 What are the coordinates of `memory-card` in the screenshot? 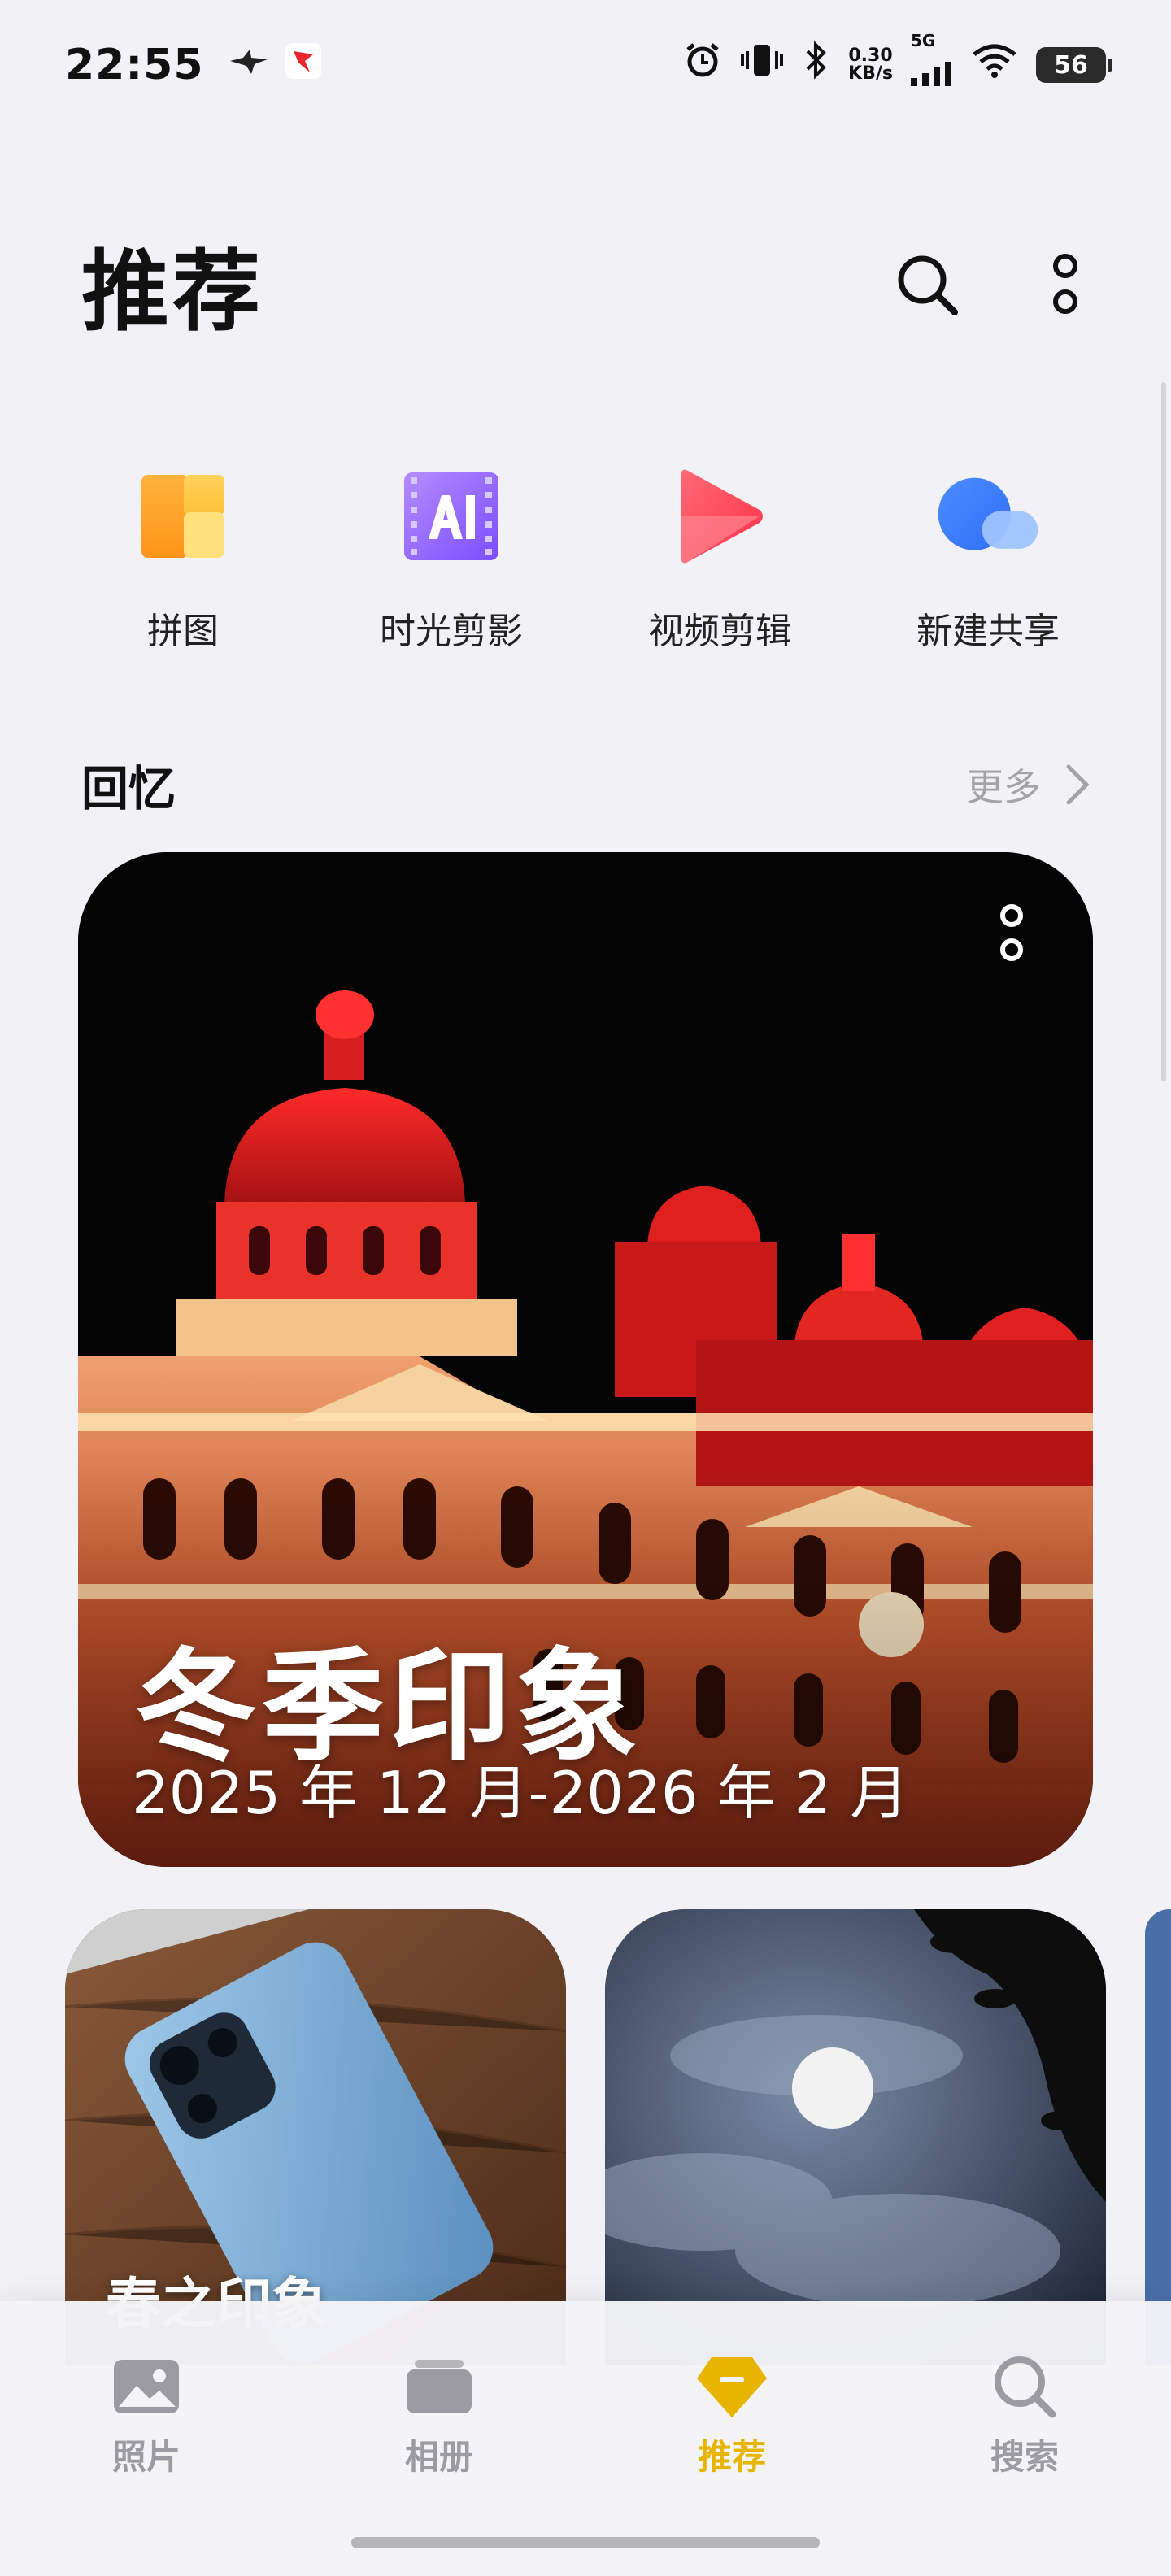 It's located at (855, 2137).